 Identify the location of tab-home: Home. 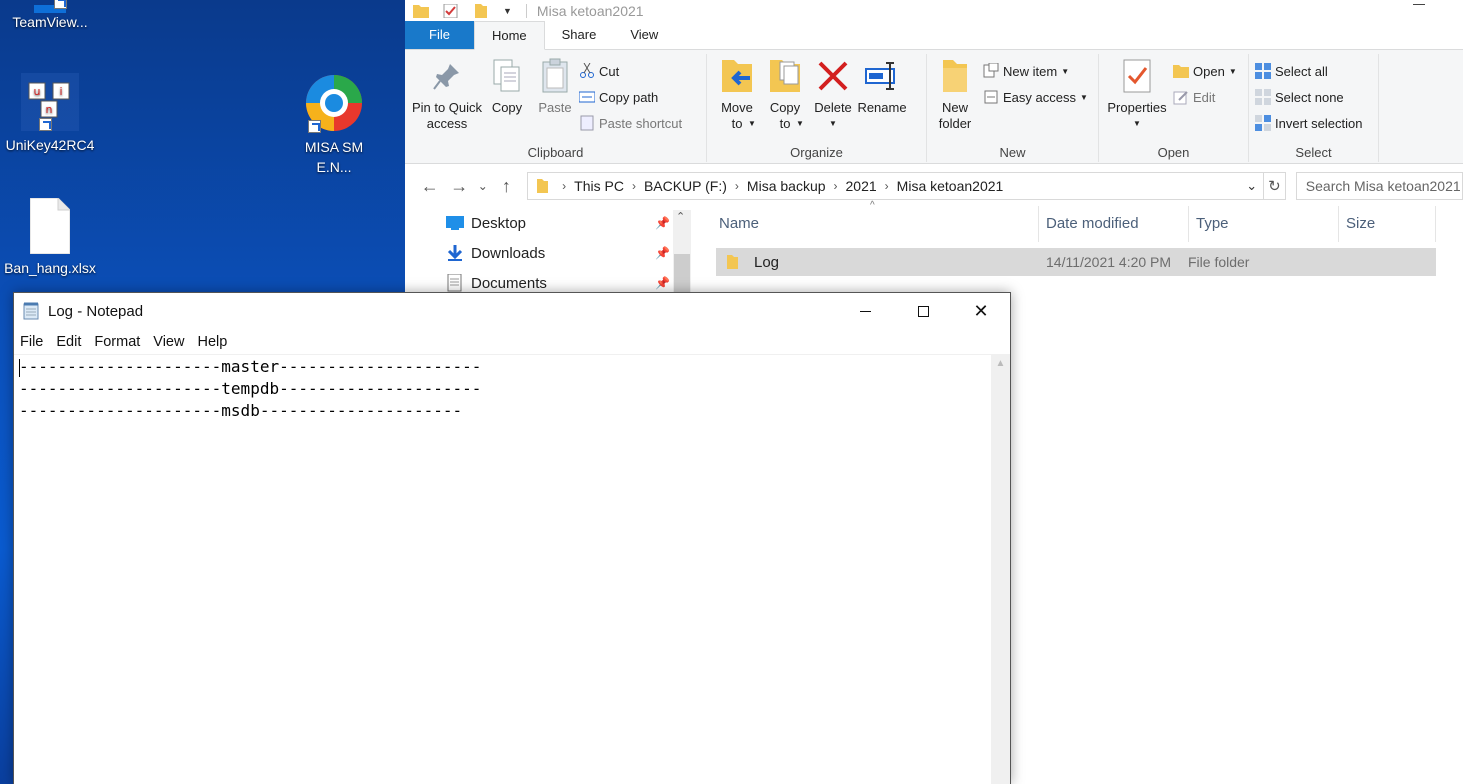
(509, 35).